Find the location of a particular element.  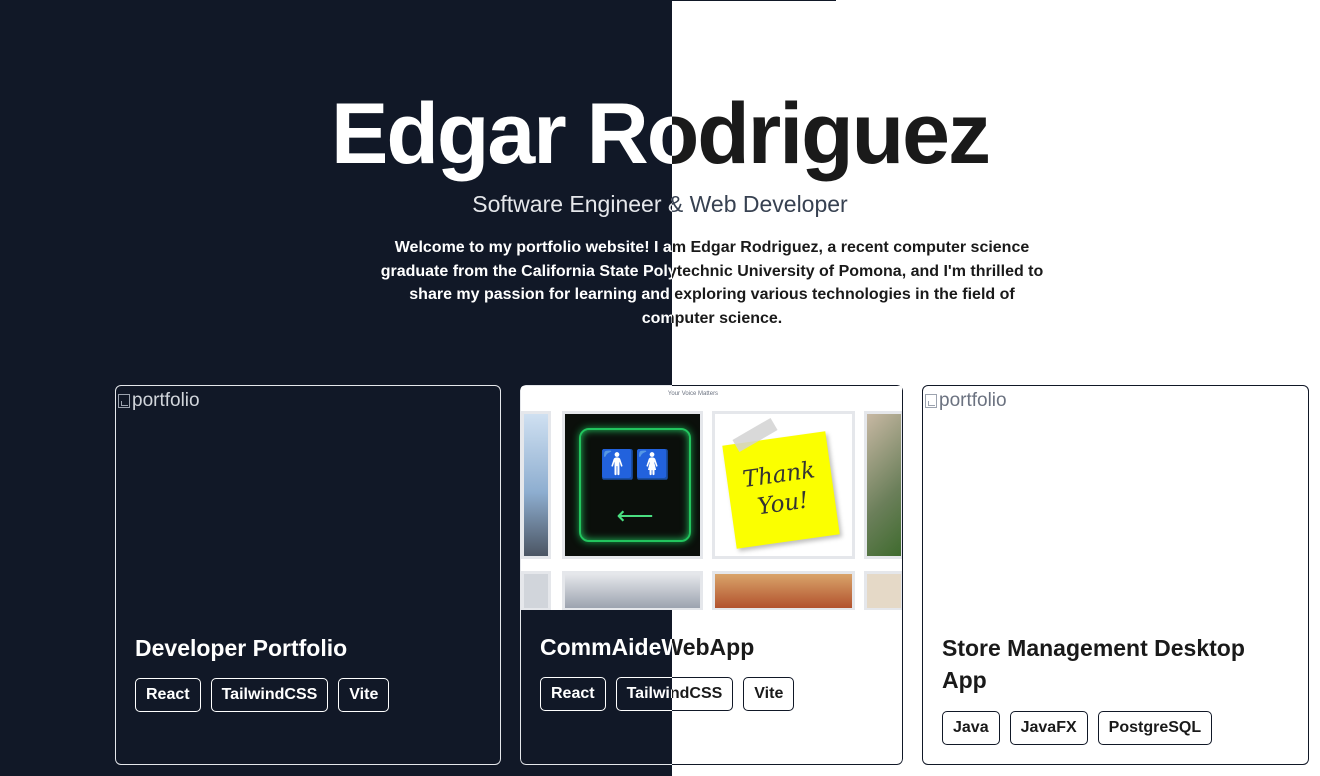

tag-tailwindcss: TailwindCSS is located at coordinates (269, 695).